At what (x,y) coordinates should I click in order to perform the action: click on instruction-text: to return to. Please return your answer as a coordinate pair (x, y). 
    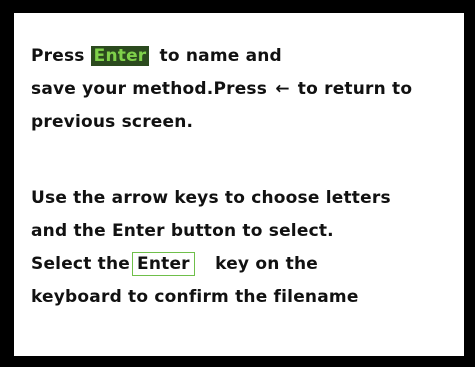
    Looking at the image, I should click on (355, 89).